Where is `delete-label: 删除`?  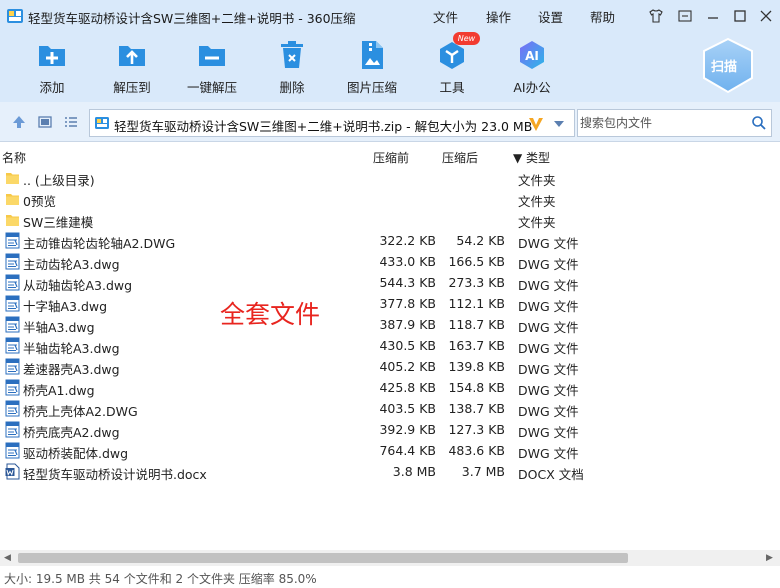
delete-label: 删除 is located at coordinates (292, 87).